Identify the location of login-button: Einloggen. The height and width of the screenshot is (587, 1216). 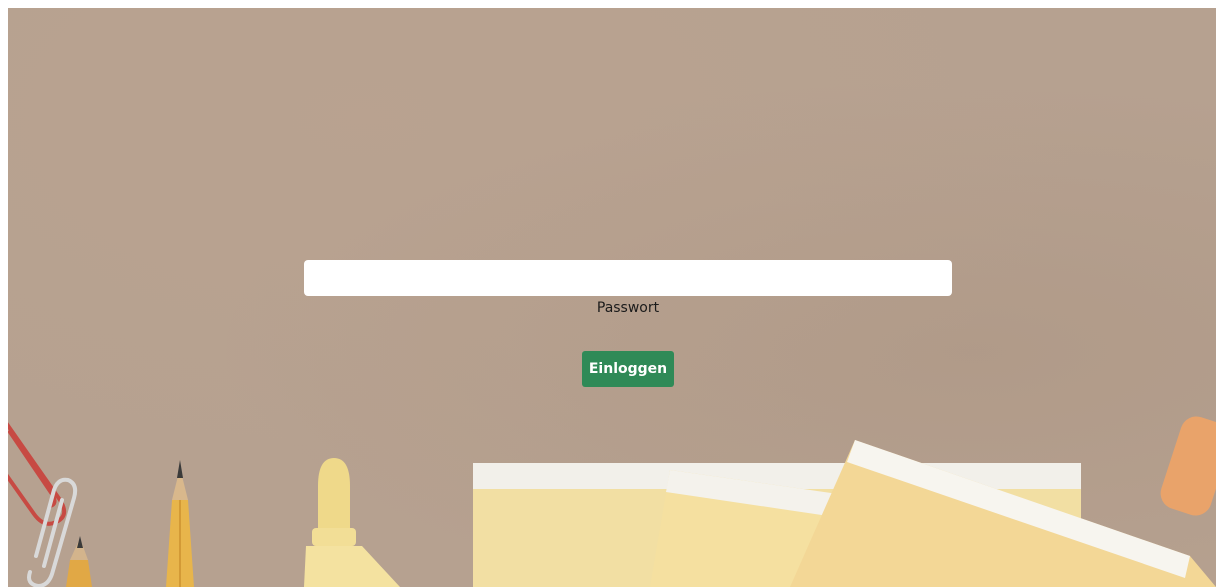
(628, 369).